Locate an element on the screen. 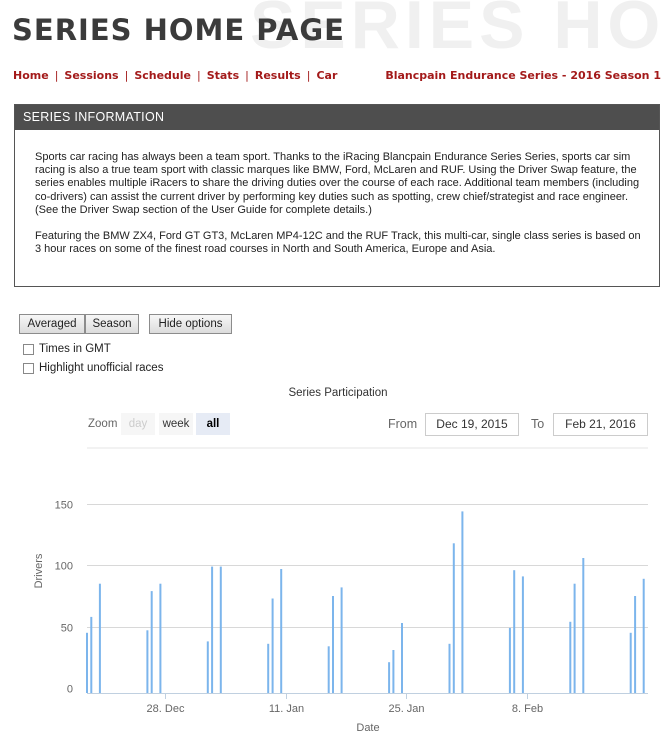  y-tick-label: 150 is located at coordinates (64, 506).